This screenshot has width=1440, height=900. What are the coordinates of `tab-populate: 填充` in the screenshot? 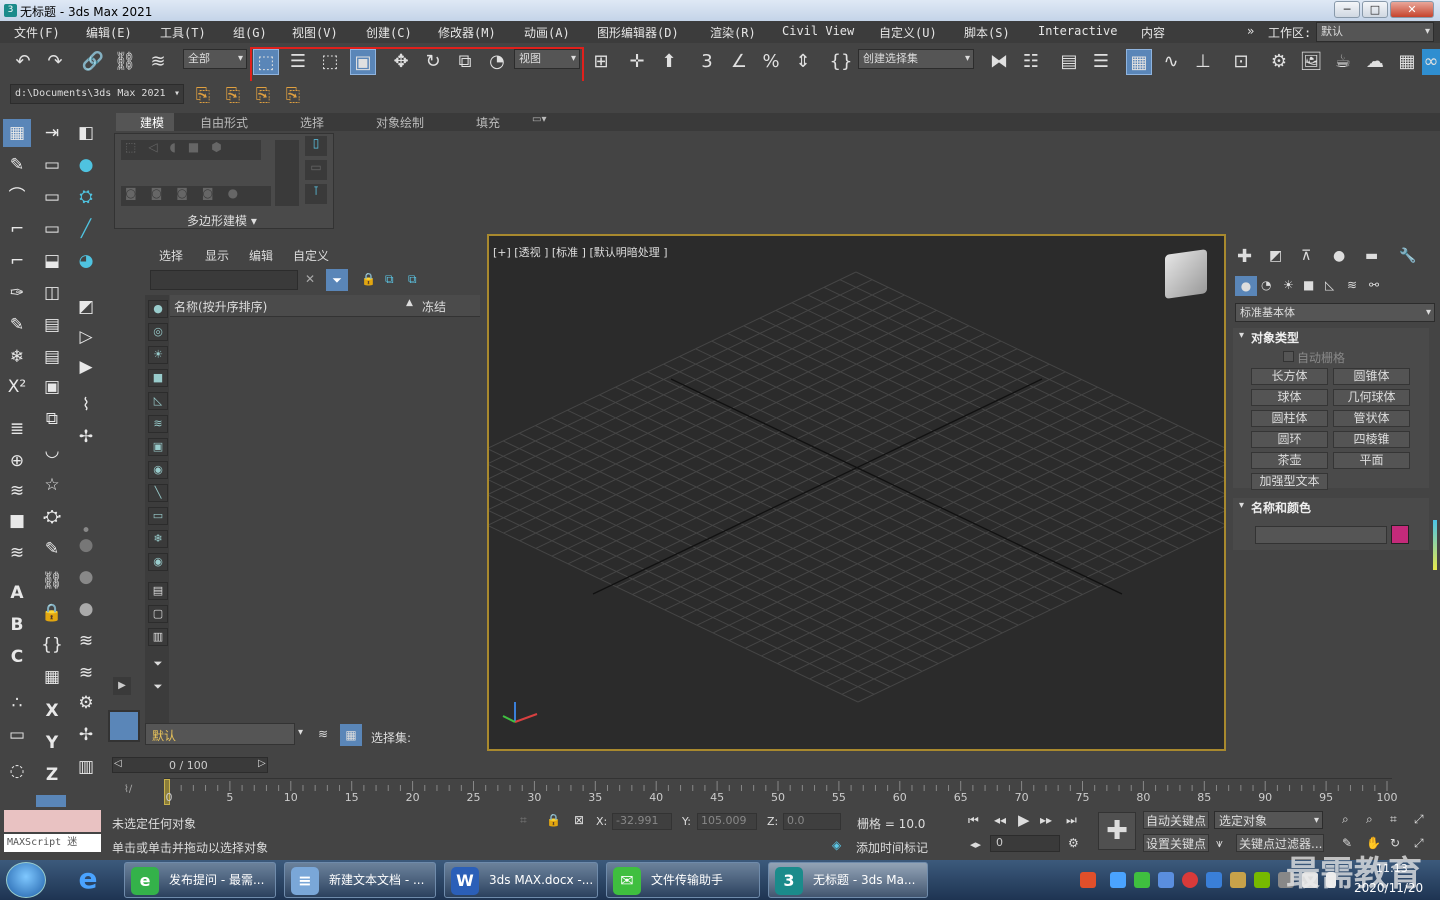 It's located at (488, 122).